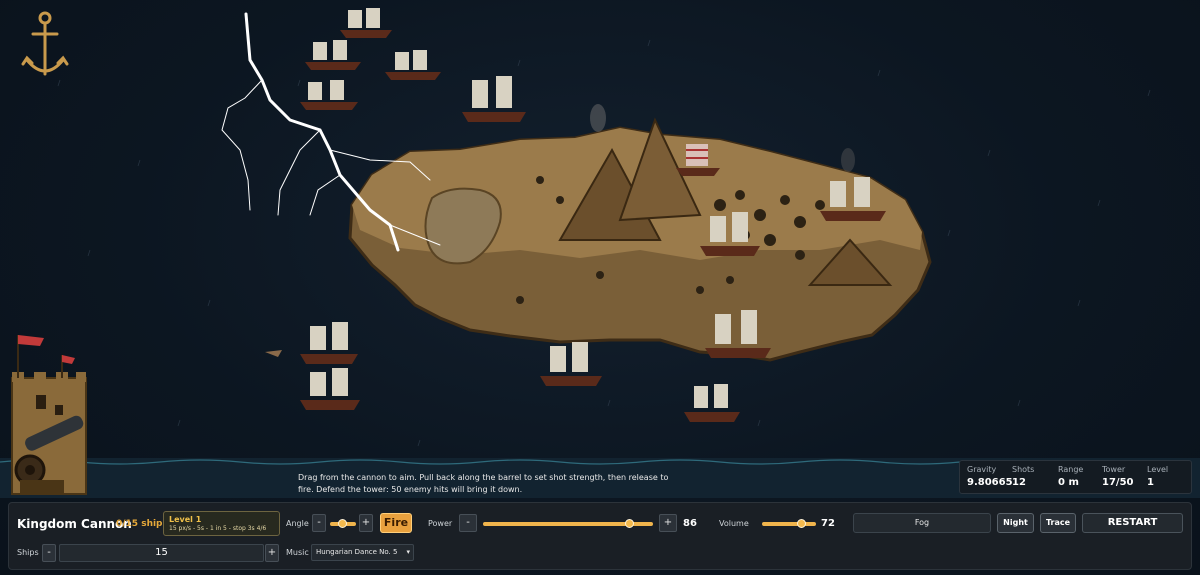  What do you see at coordinates (161, 553) in the screenshot?
I see `ships-input: 15` at bounding box center [161, 553].